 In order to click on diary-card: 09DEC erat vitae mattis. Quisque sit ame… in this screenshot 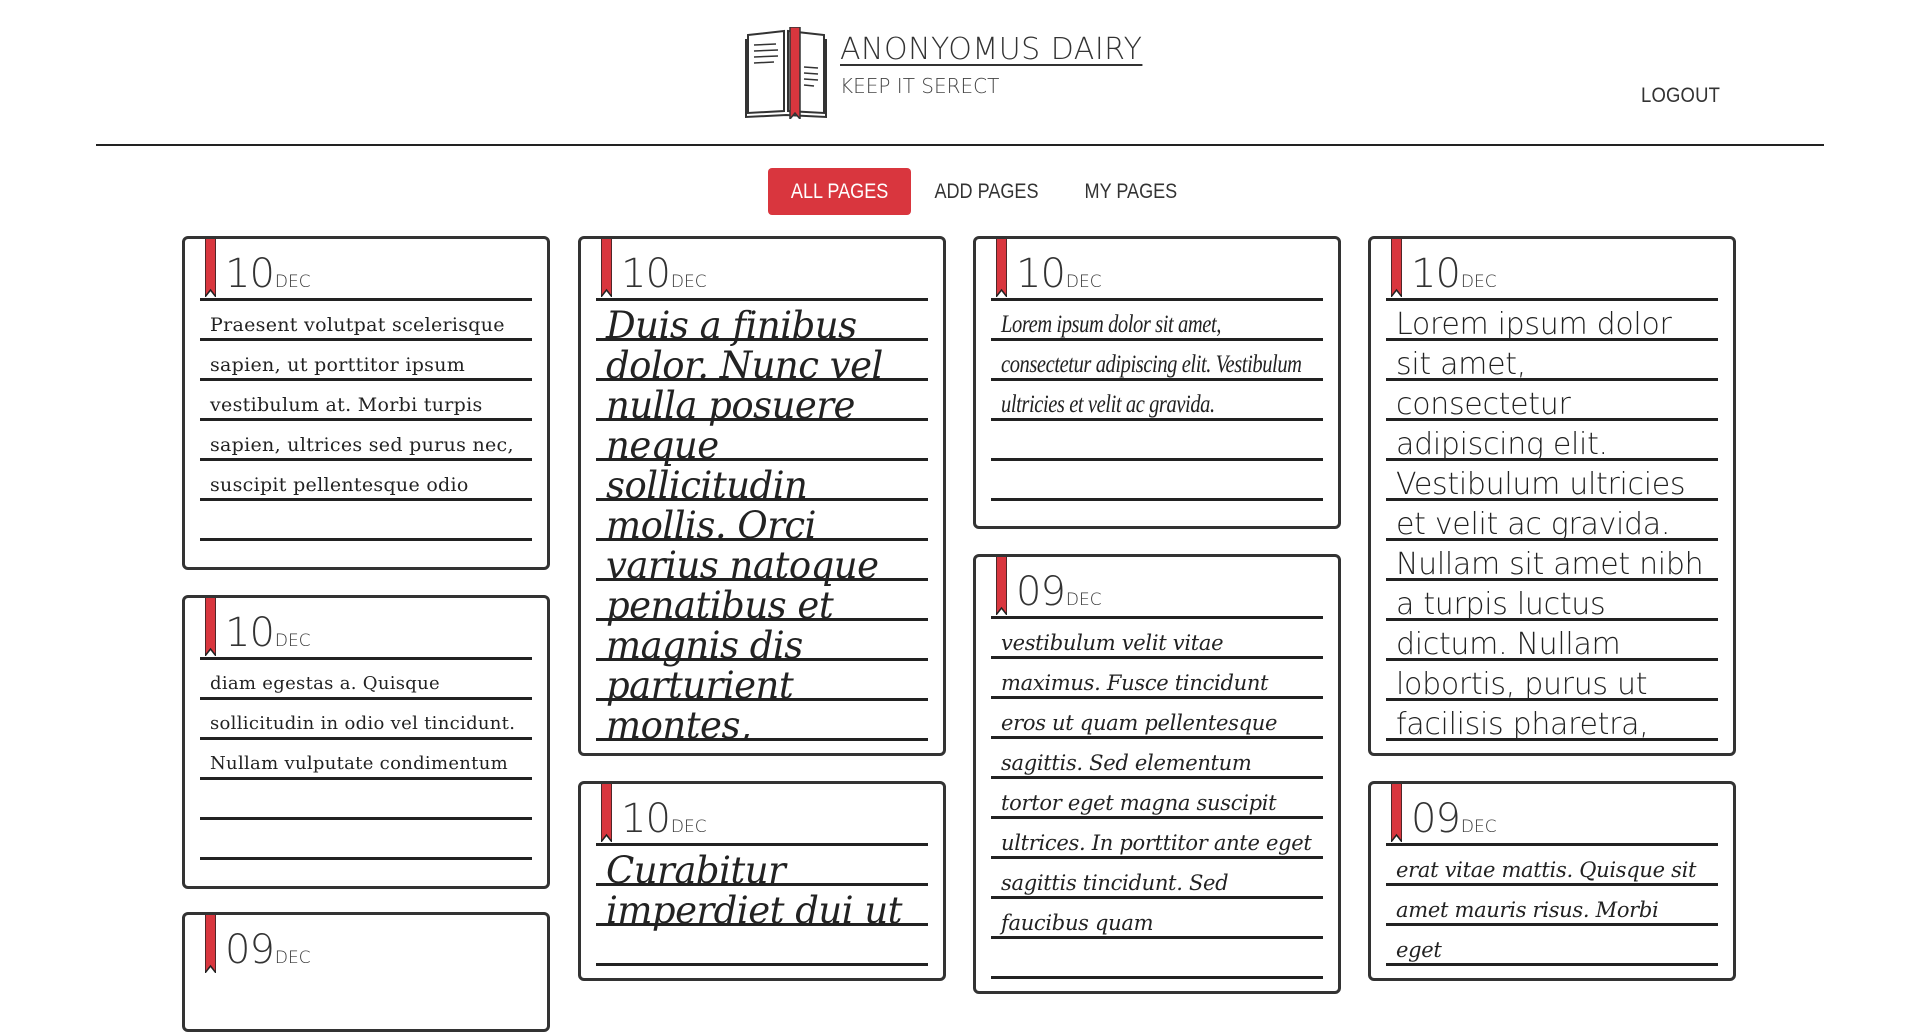, I will do `click(1552, 881)`.